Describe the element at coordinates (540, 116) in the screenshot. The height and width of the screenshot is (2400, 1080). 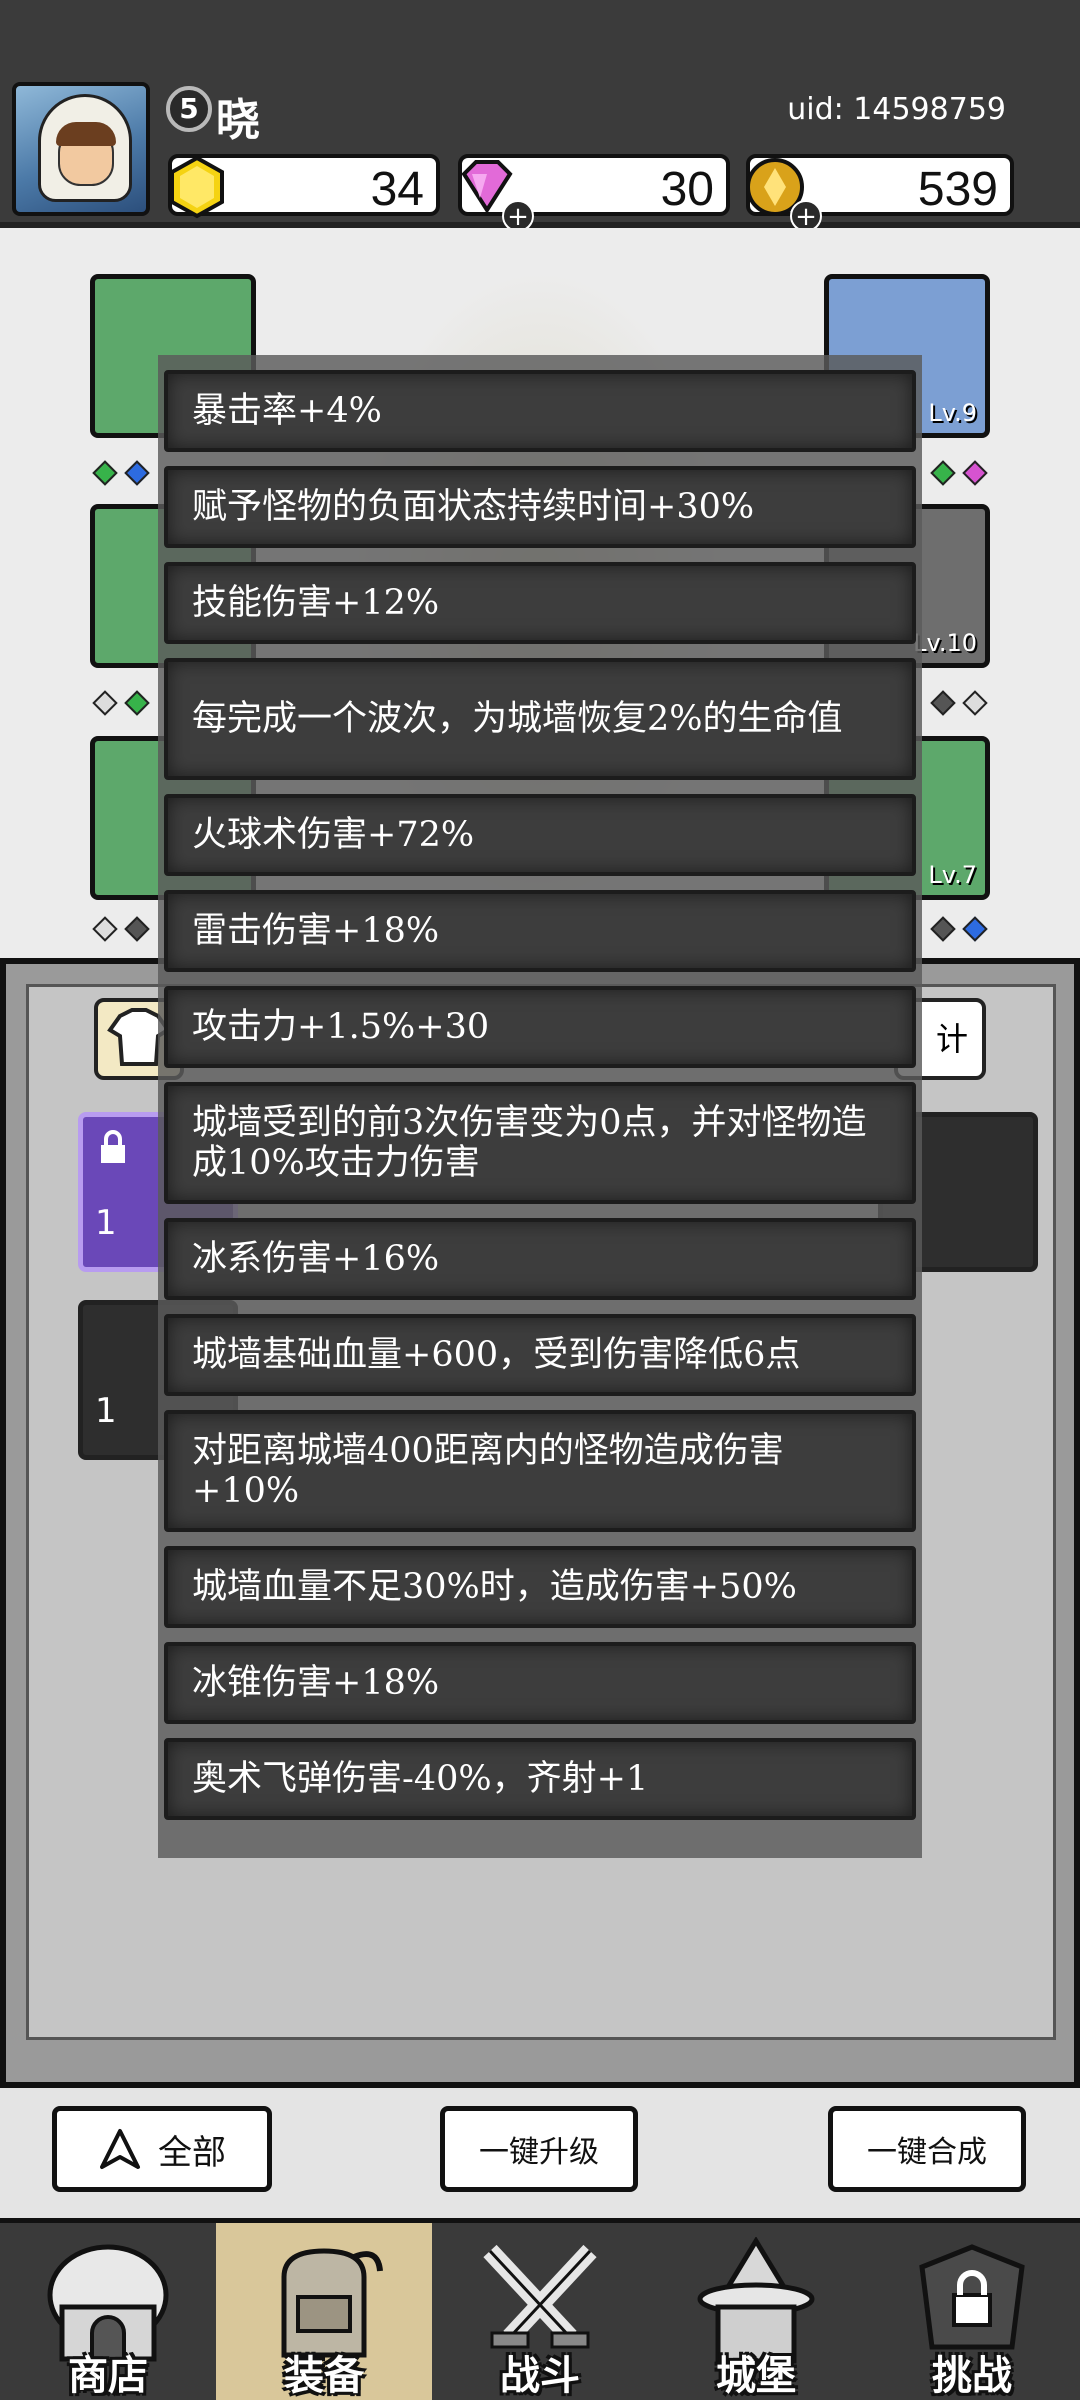
I see `top-bar: 5 晓 uid: 14598759 34 + 30 + 539` at that location.